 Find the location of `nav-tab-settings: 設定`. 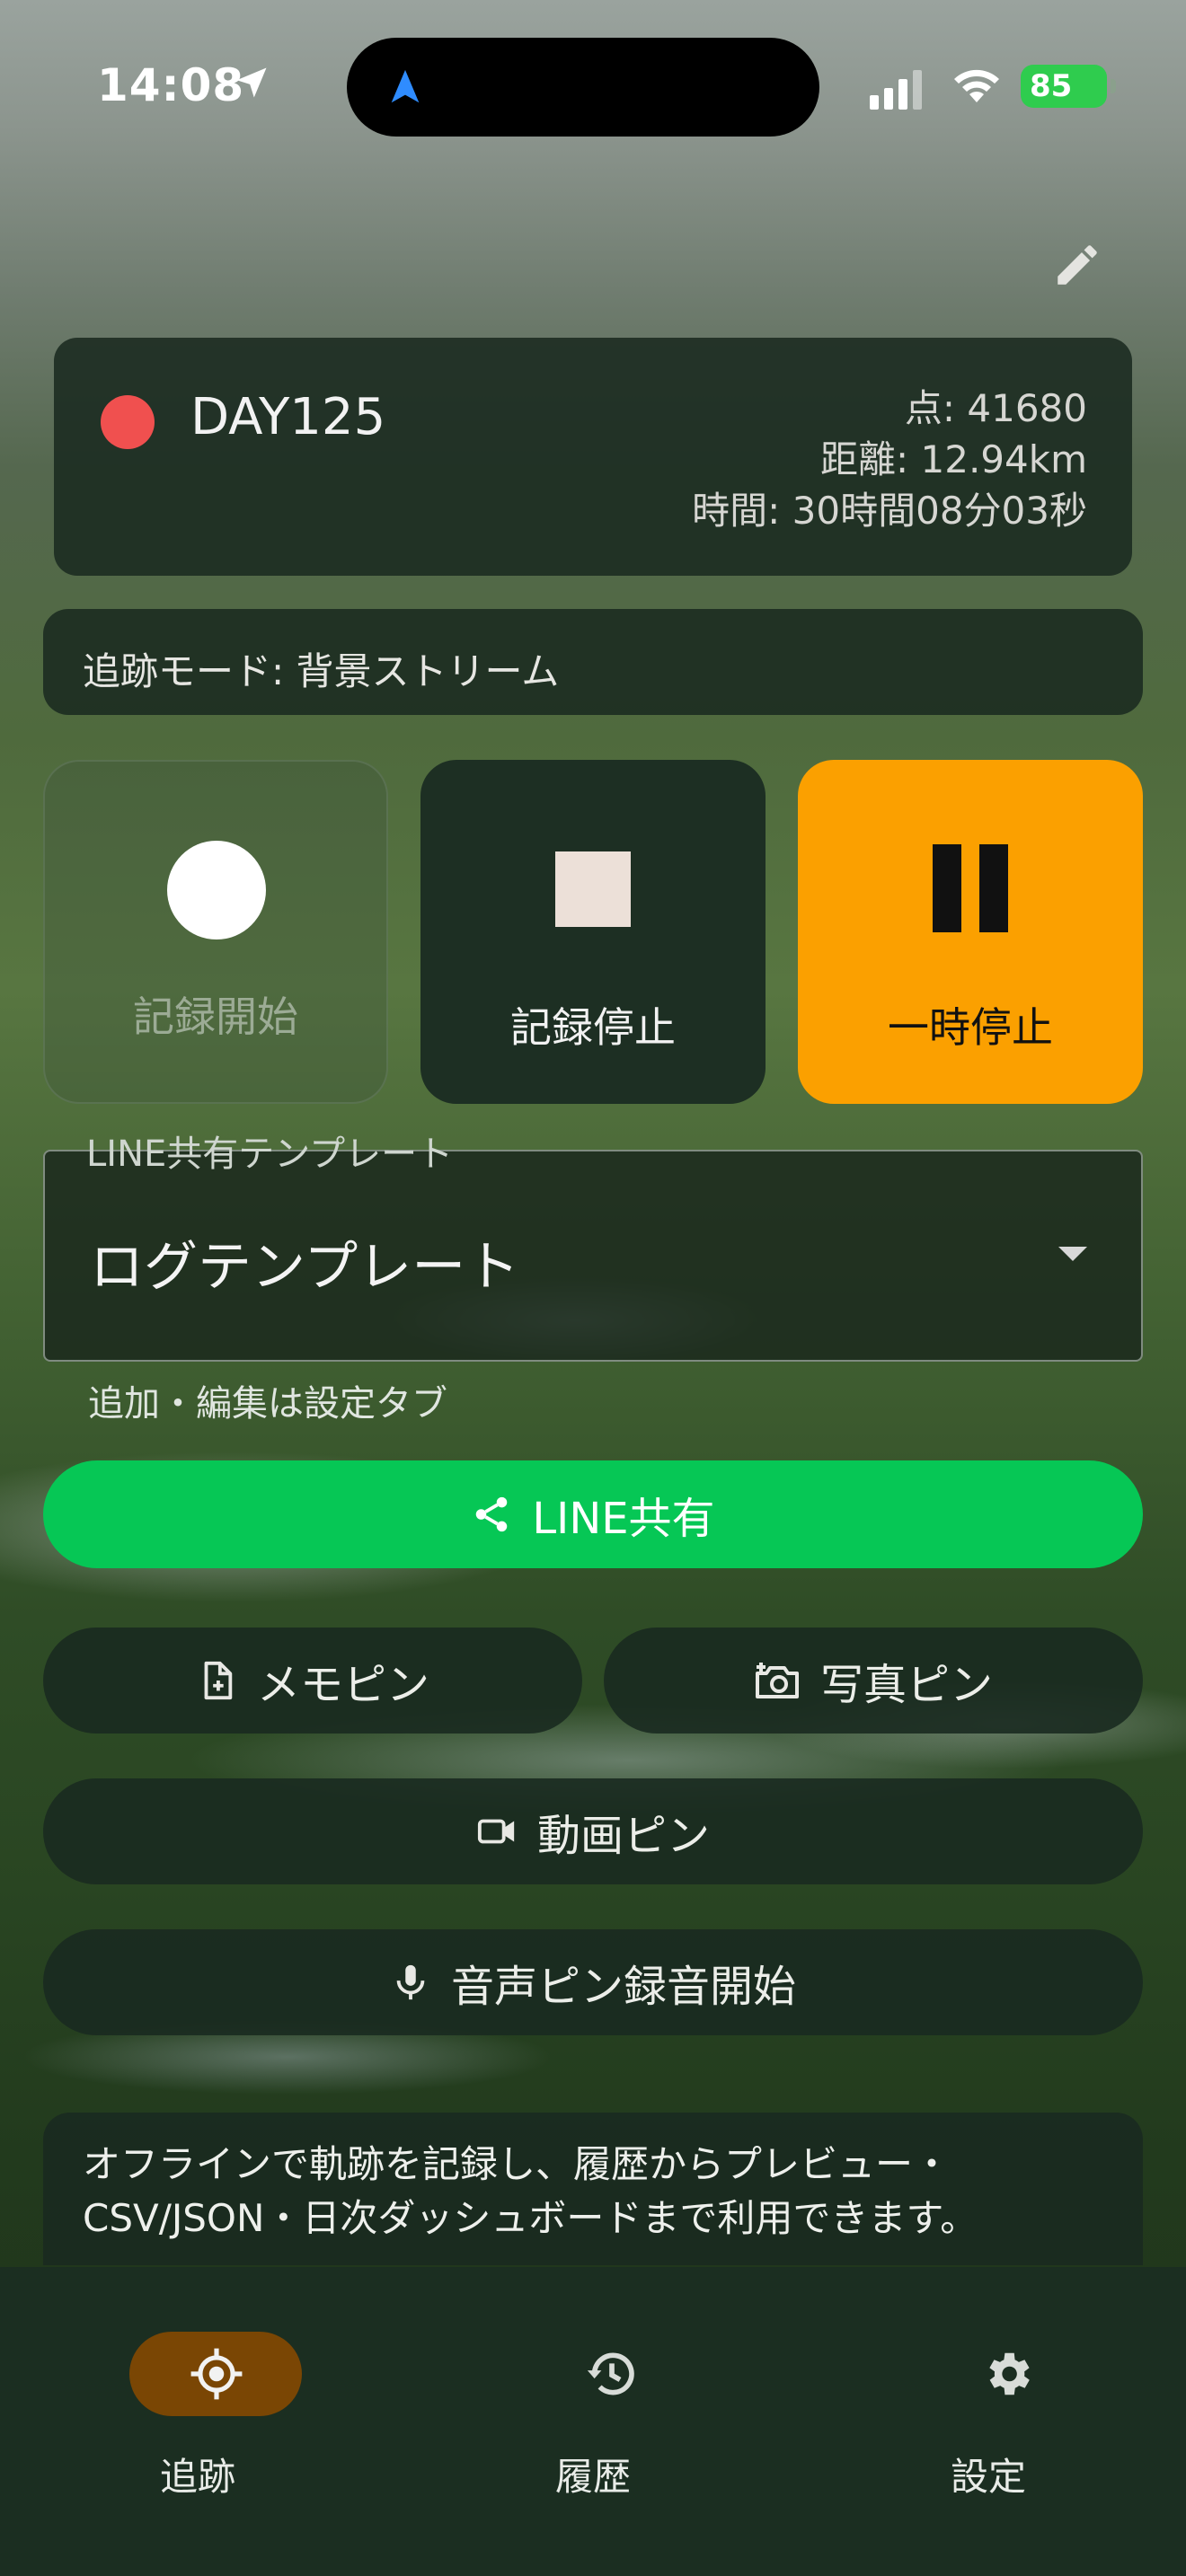

nav-tab-settings: 設定 is located at coordinates (988, 2399).